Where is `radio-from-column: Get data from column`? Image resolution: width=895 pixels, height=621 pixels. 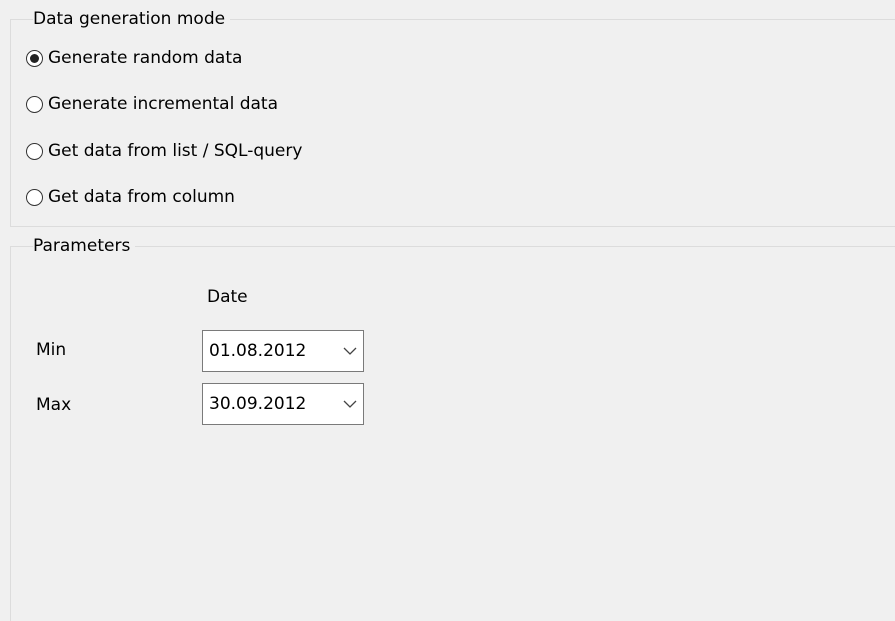 radio-from-column: Get data from column is located at coordinates (130, 197).